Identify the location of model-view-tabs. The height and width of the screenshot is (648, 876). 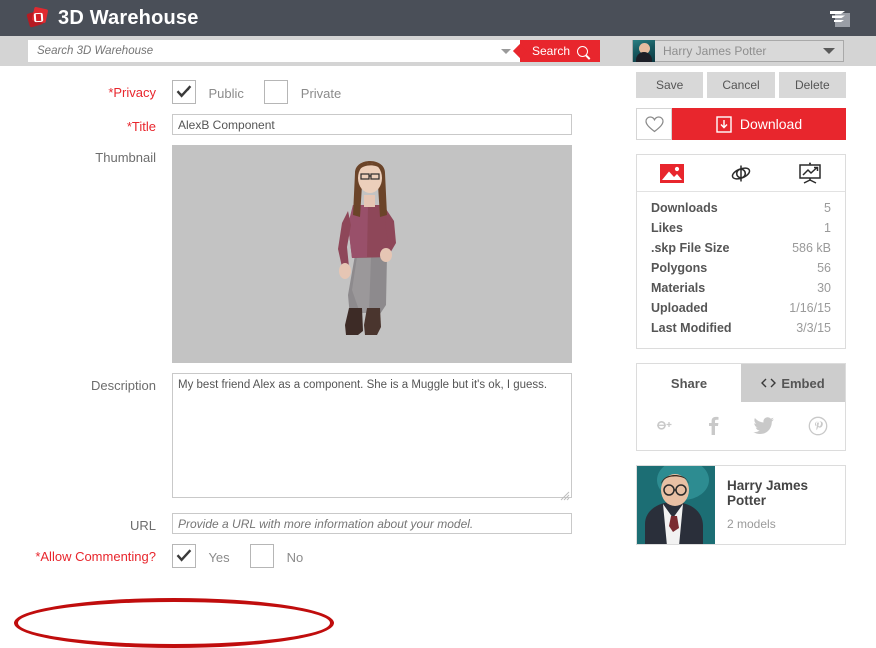
(741, 173).